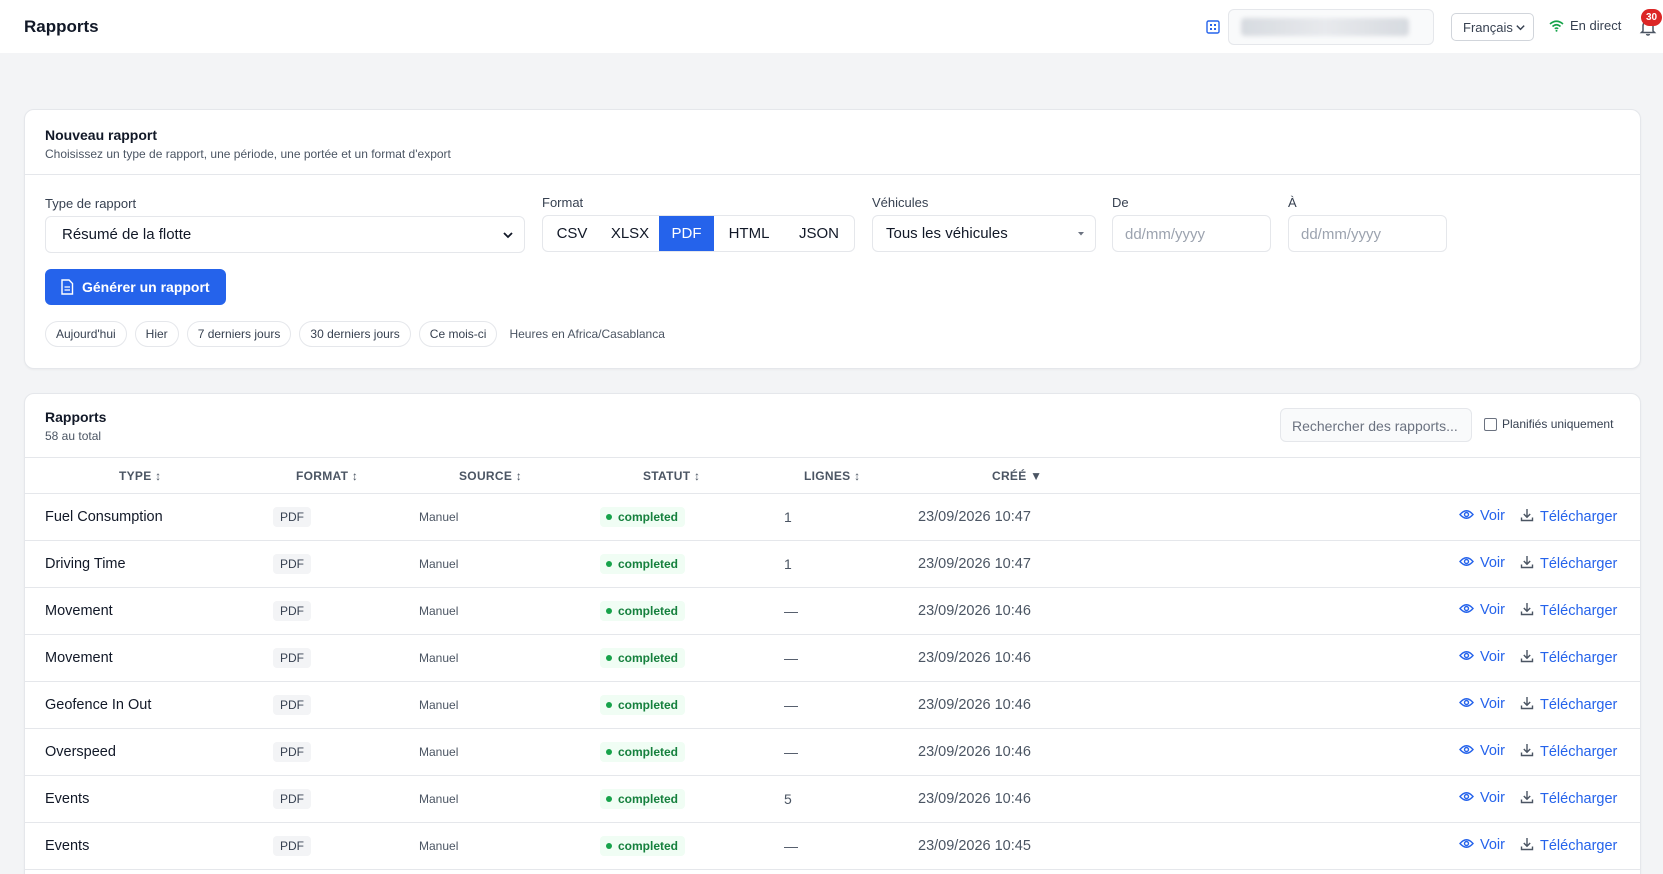 The width and height of the screenshot is (1663, 874). I want to click on column-header-status: STATUT ↕, so click(671, 476).